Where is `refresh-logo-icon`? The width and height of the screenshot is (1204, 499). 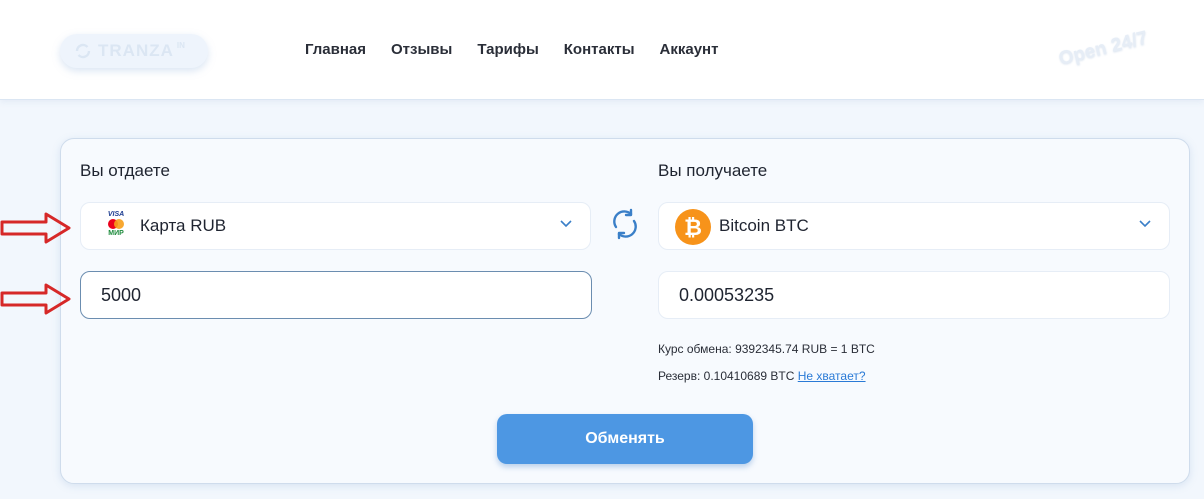
refresh-logo-icon is located at coordinates (83, 51).